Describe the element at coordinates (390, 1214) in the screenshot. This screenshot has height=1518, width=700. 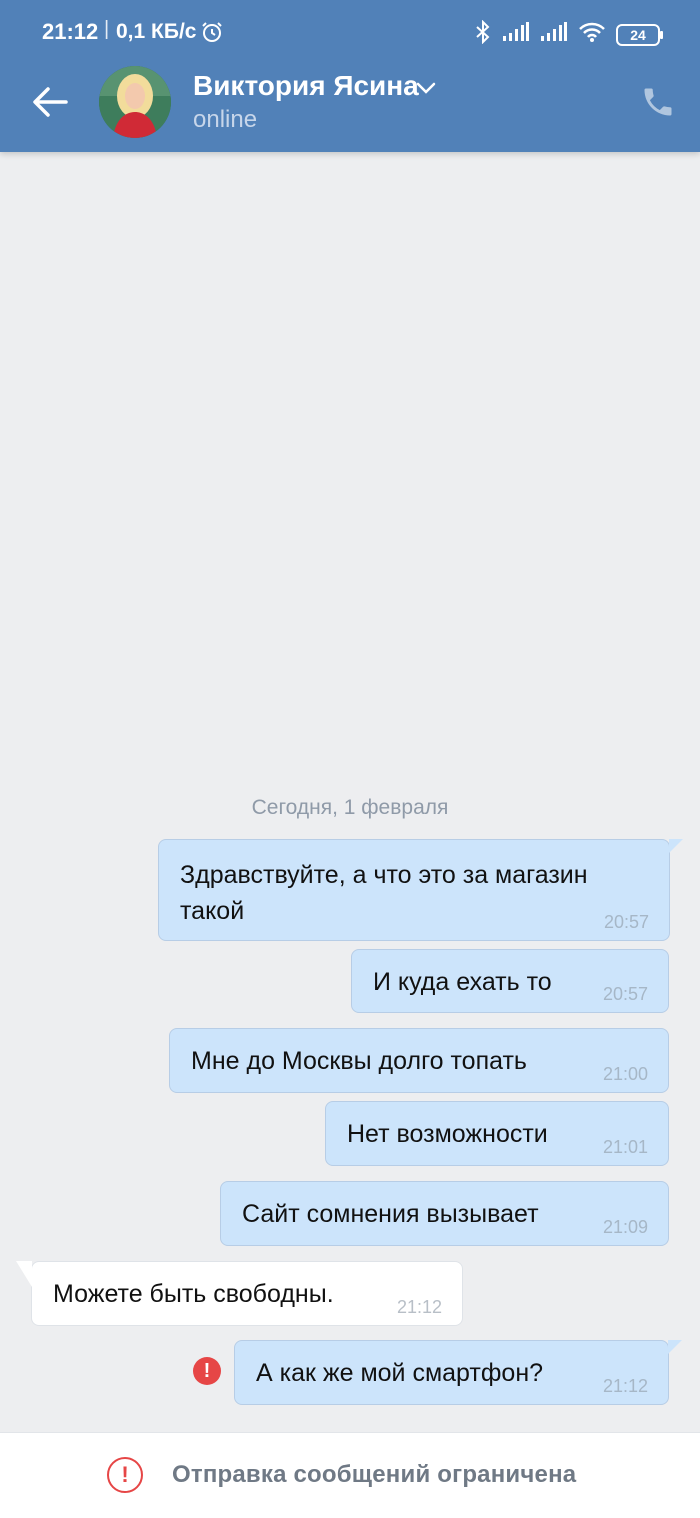
I see `message-text: Сайт сомнения вызывает` at that location.